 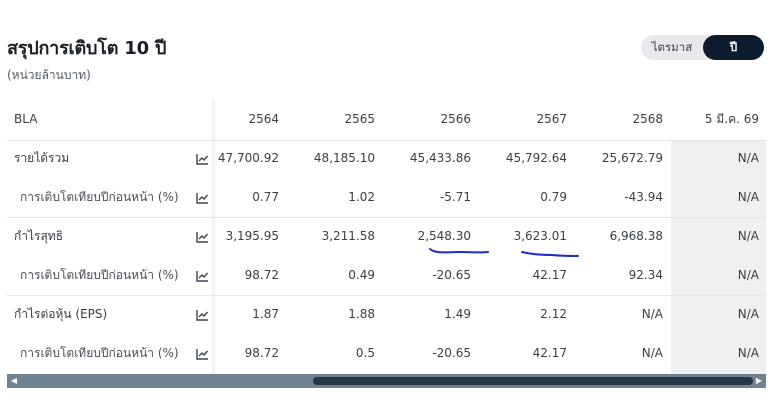 I want to click on table-cell: 0.49, so click(x=361, y=275).